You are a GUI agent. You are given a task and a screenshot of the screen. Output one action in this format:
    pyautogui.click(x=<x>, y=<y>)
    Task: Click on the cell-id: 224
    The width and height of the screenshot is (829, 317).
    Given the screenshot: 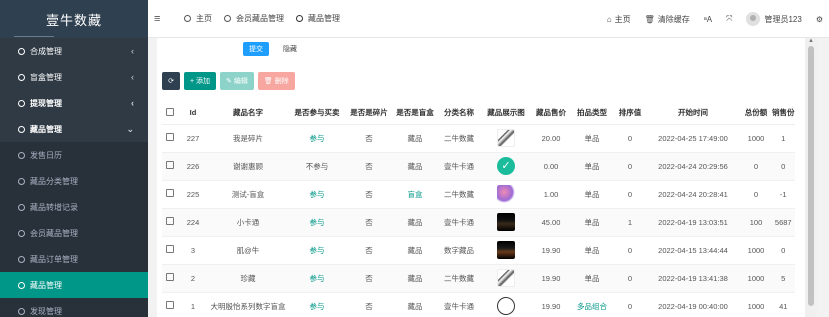 What is the action you would take?
    pyautogui.click(x=193, y=222)
    